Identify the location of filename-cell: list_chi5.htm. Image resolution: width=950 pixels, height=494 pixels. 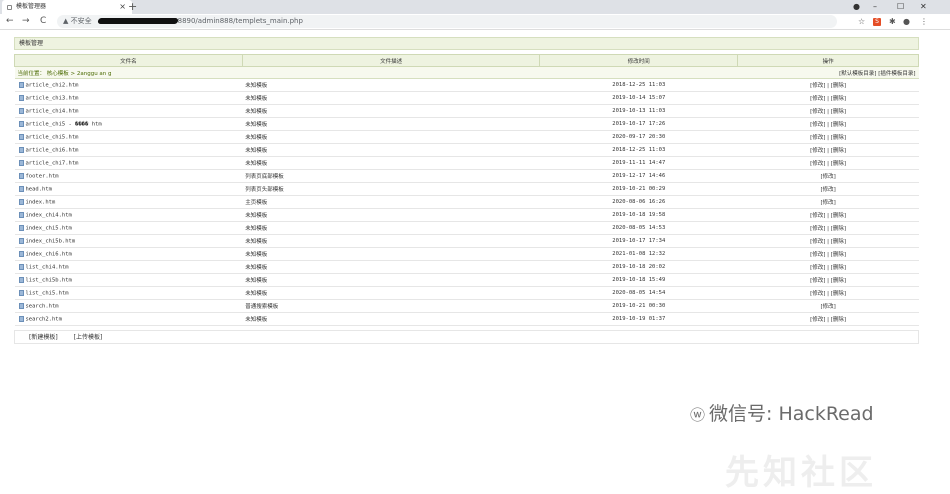
(128, 293).